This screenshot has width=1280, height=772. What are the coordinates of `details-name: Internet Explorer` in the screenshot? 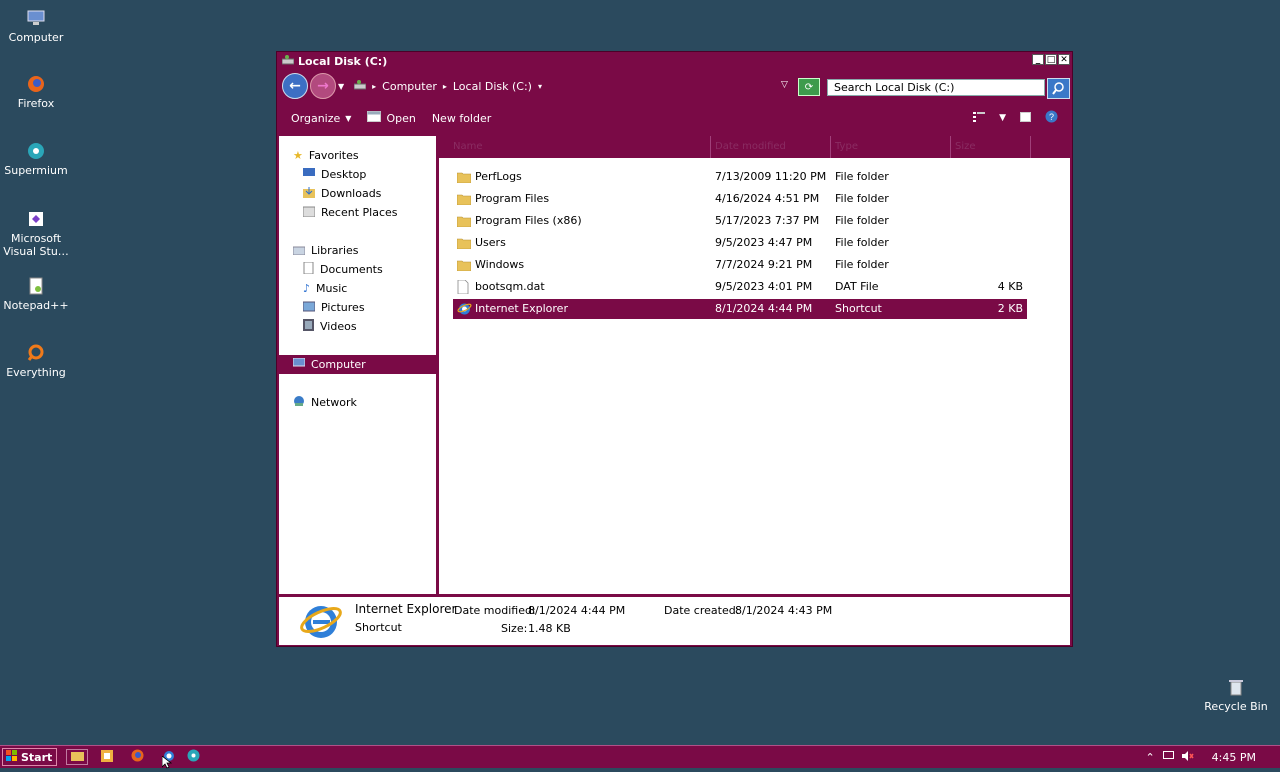 It's located at (406, 609).